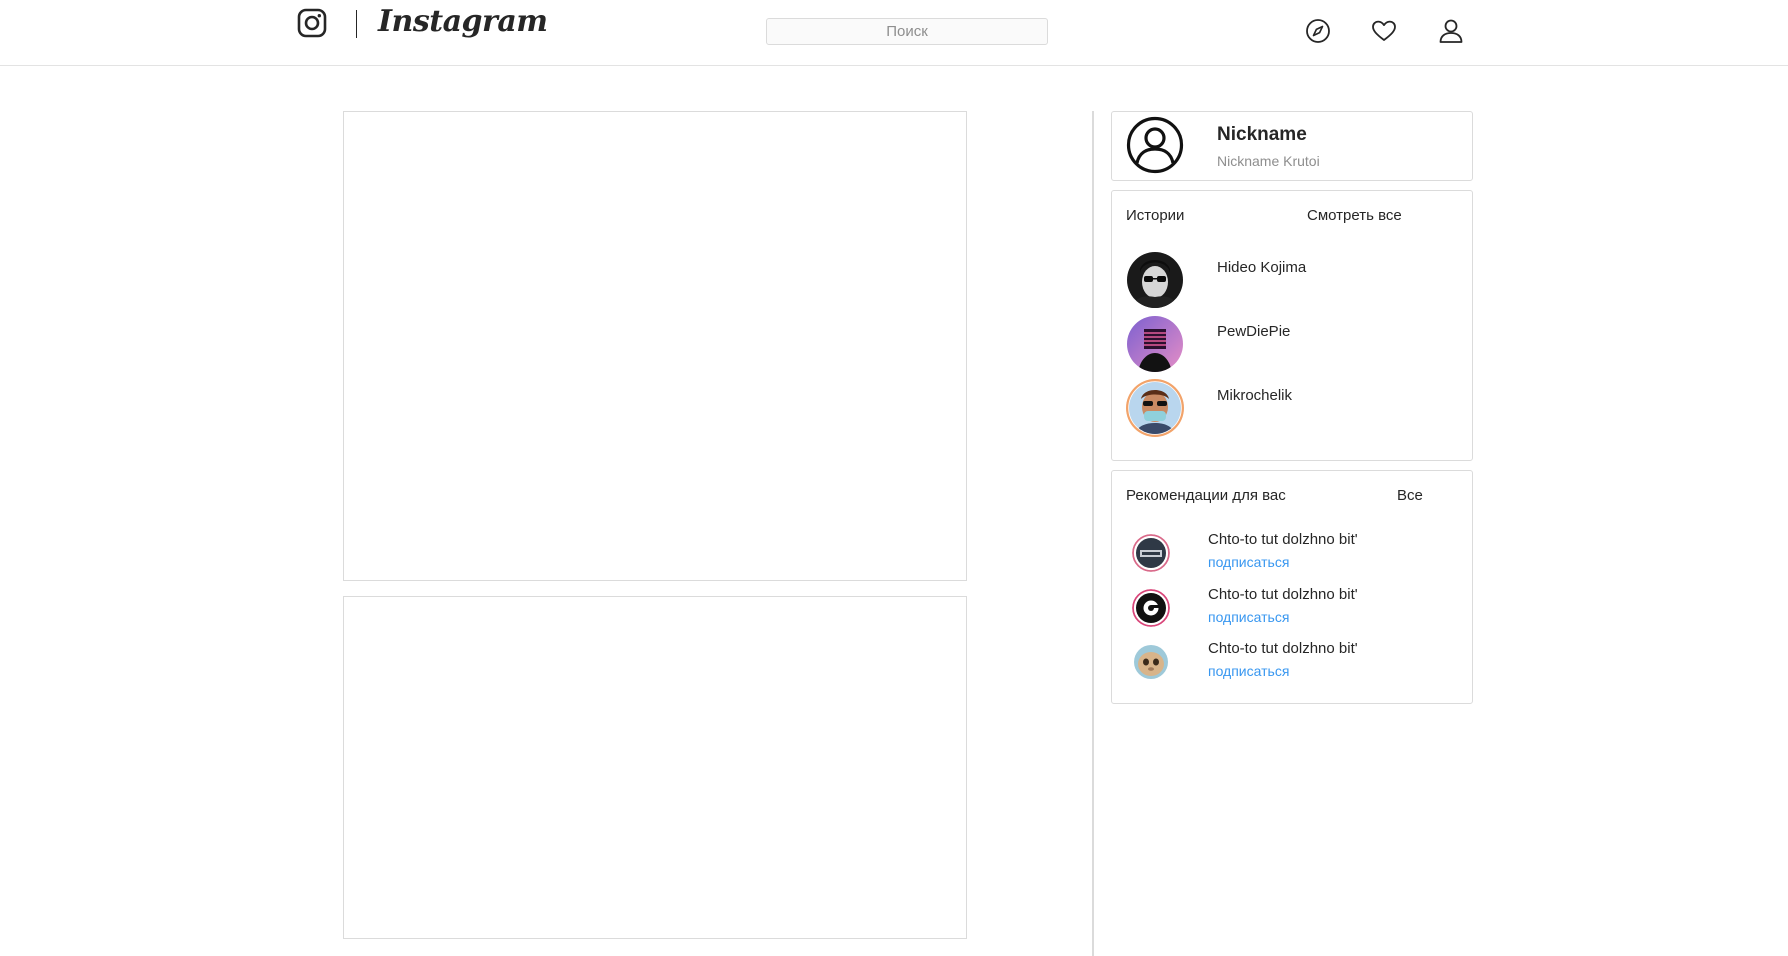 This screenshot has width=1788, height=956. I want to click on logo-divider, so click(356, 24).